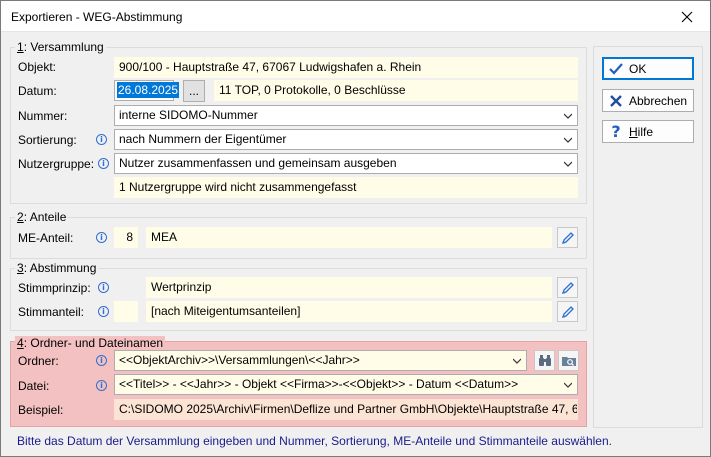  What do you see at coordinates (320, 360) in the screenshot?
I see `ordner-select: <<ObjektArchiv>>\Versammlungen\<<Jahr>>` at bounding box center [320, 360].